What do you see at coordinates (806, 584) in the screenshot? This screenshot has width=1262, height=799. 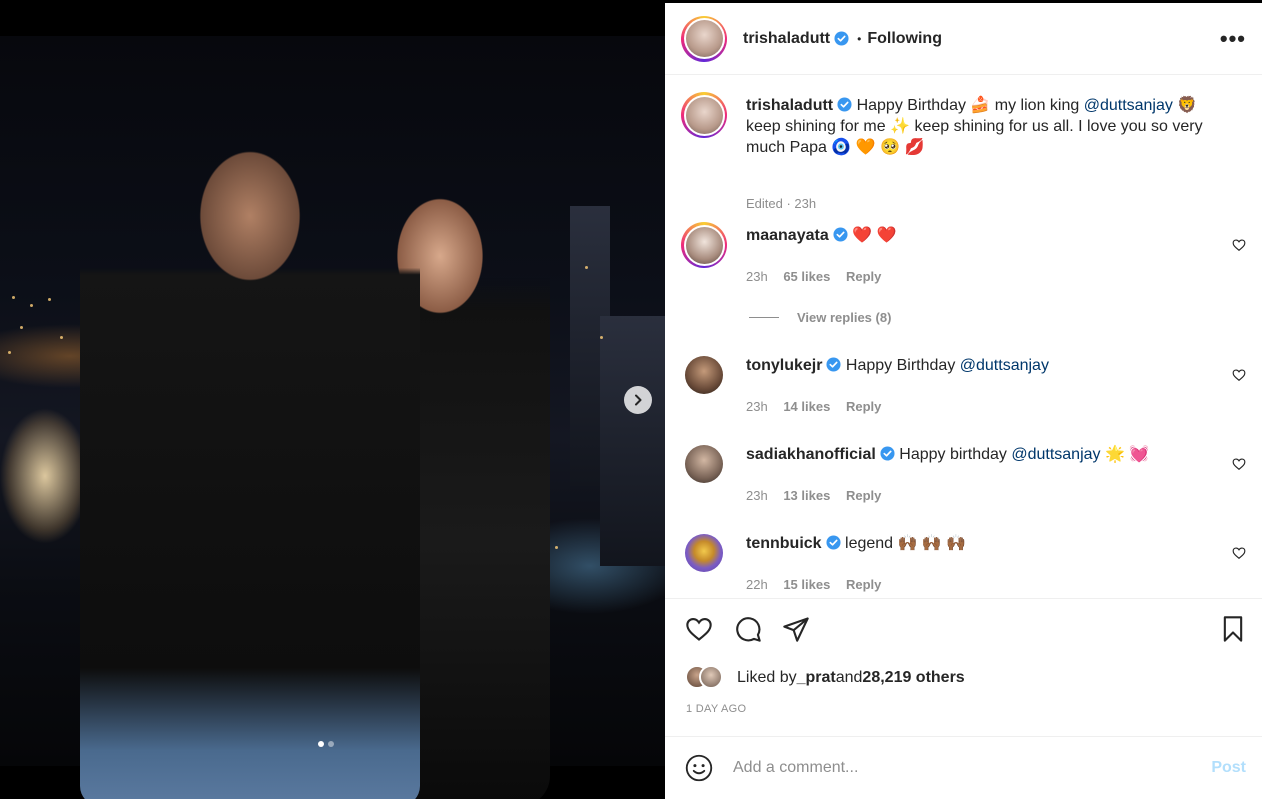 I see `comment-likes: 15 likes` at bounding box center [806, 584].